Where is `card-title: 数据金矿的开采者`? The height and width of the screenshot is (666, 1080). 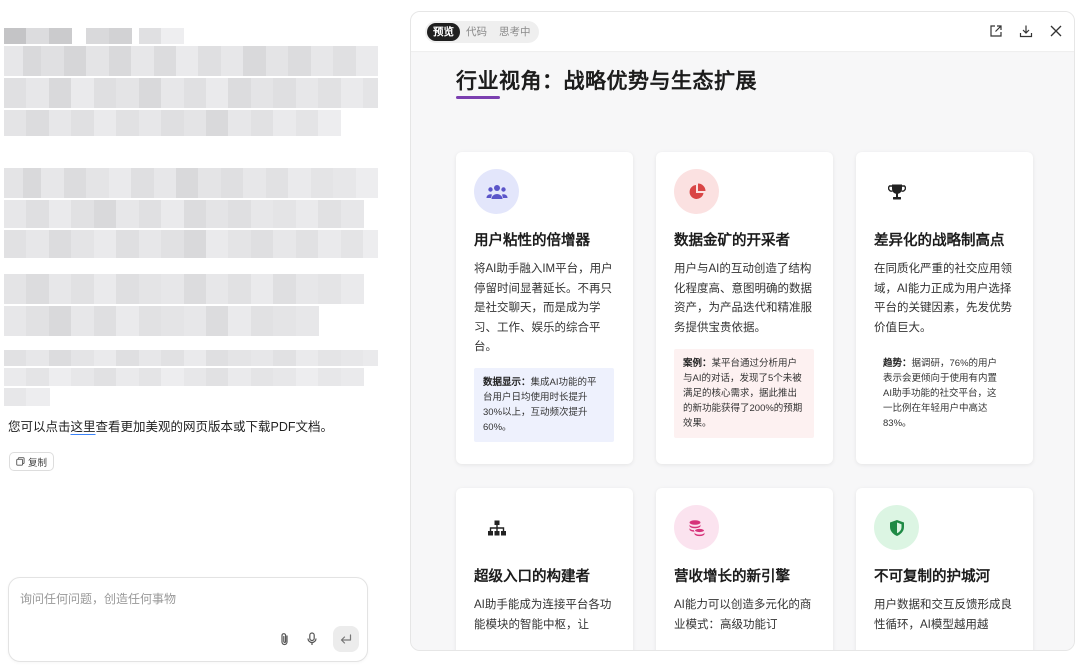
card-title: 数据金矿的开采者 is located at coordinates (732, 241).